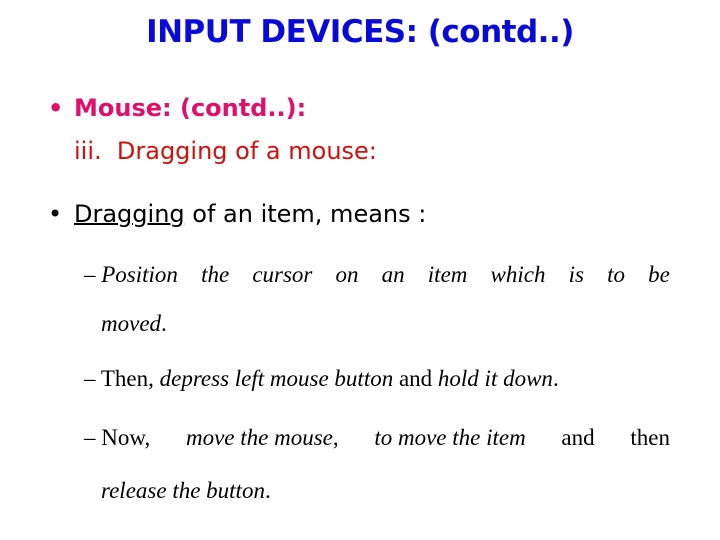  What do you see at coordinates (578, 437) in the screenshot?
I see `word: and` at bounding box center [578, 437].